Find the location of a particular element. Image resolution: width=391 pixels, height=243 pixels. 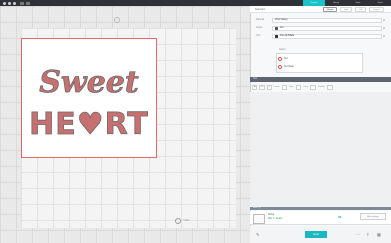

tab-line: Line is located at coordinates (346, 9).